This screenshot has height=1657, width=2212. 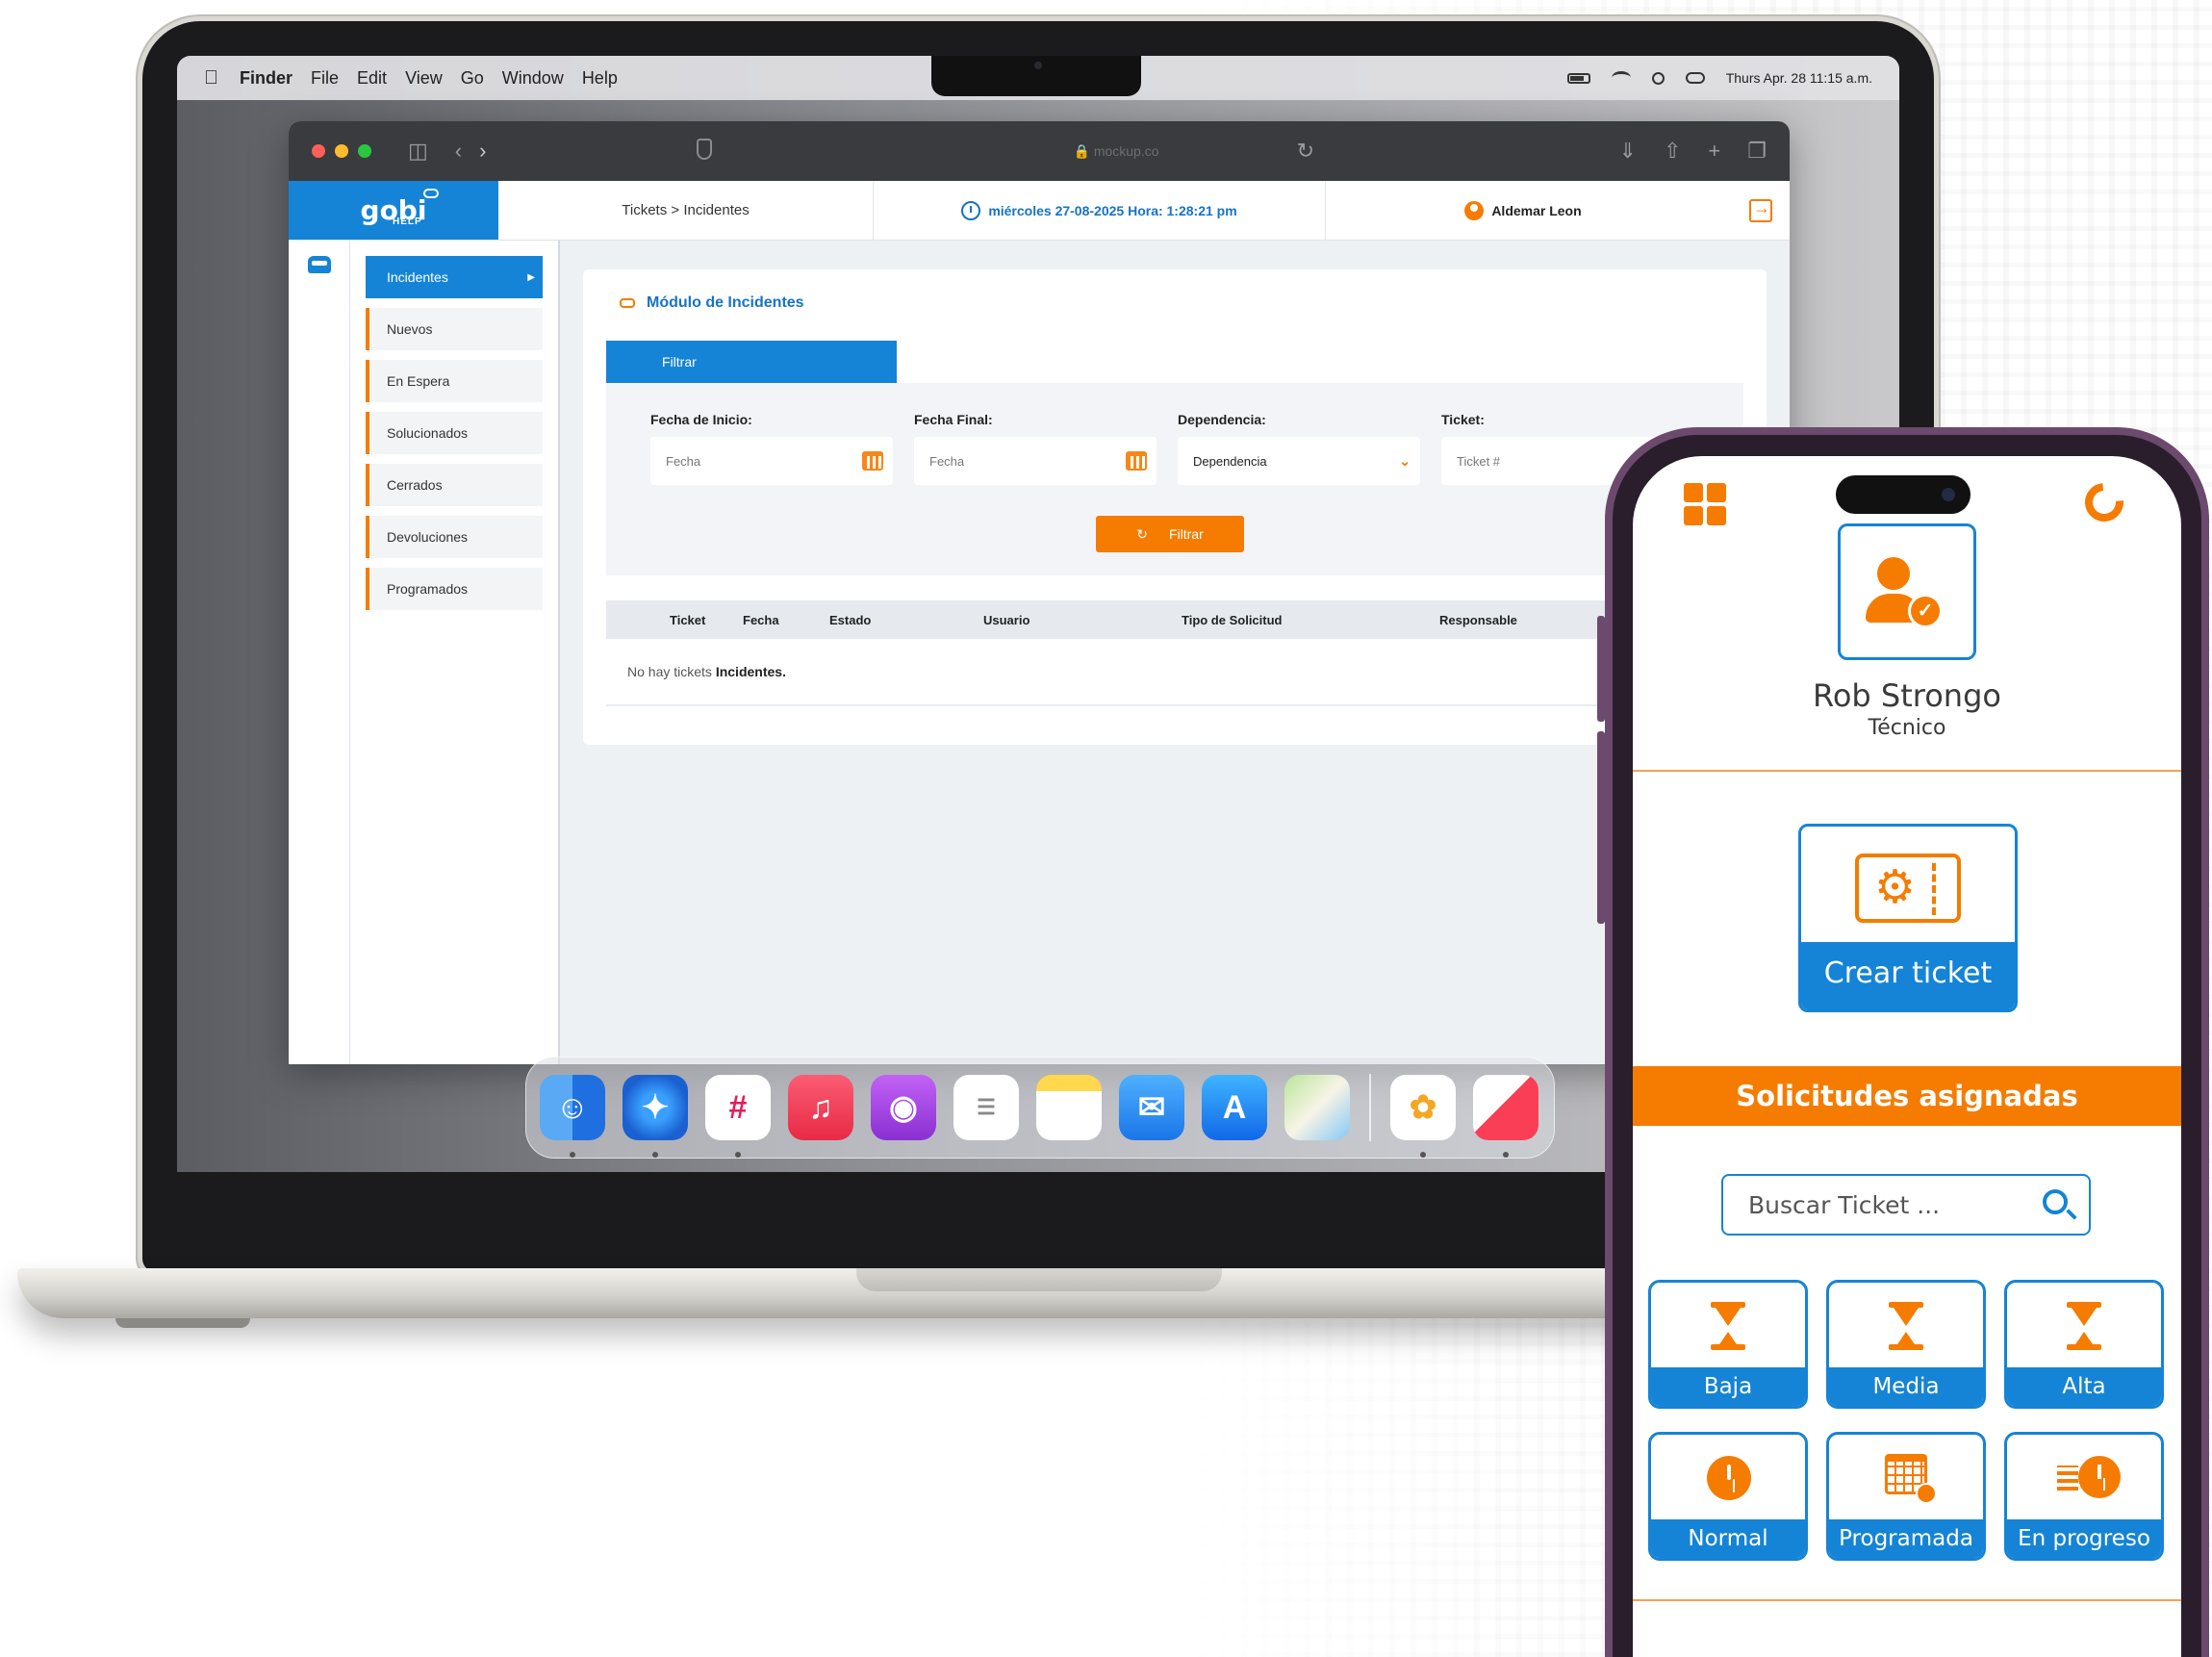 I want to click on normal-button: Normal, so click(x=1728, y=1496).